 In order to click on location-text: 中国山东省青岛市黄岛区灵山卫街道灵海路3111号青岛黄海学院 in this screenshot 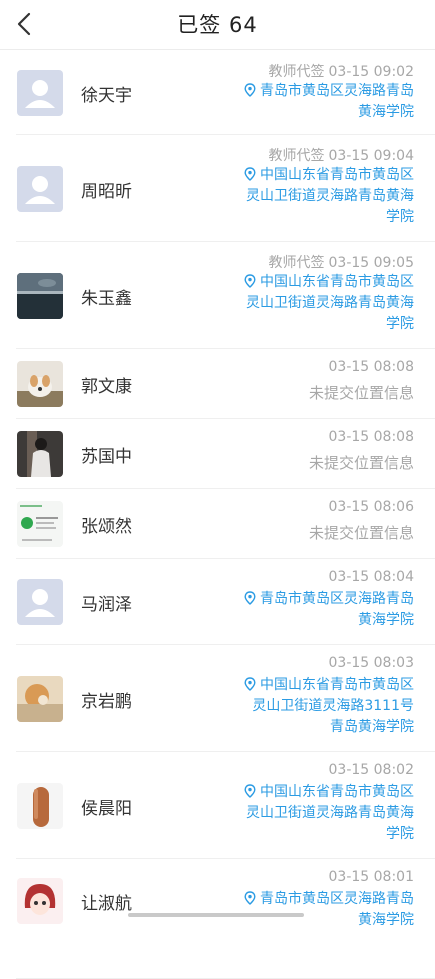, I will do `click(333, 706)`.